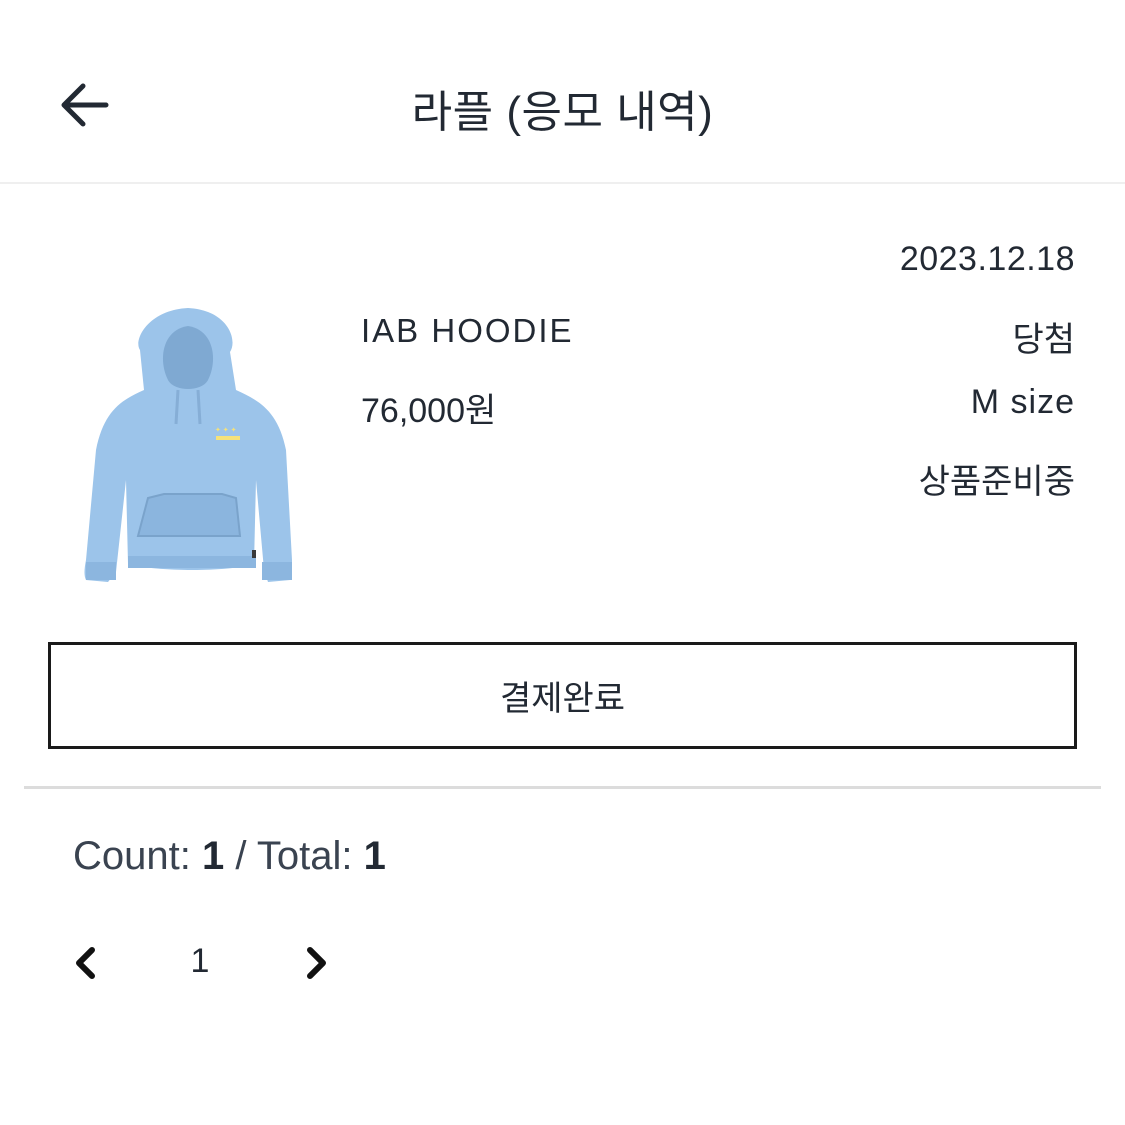 This screenshot has width=1125, height=1125. I want to click on page-number: 1, so click(200, 961).